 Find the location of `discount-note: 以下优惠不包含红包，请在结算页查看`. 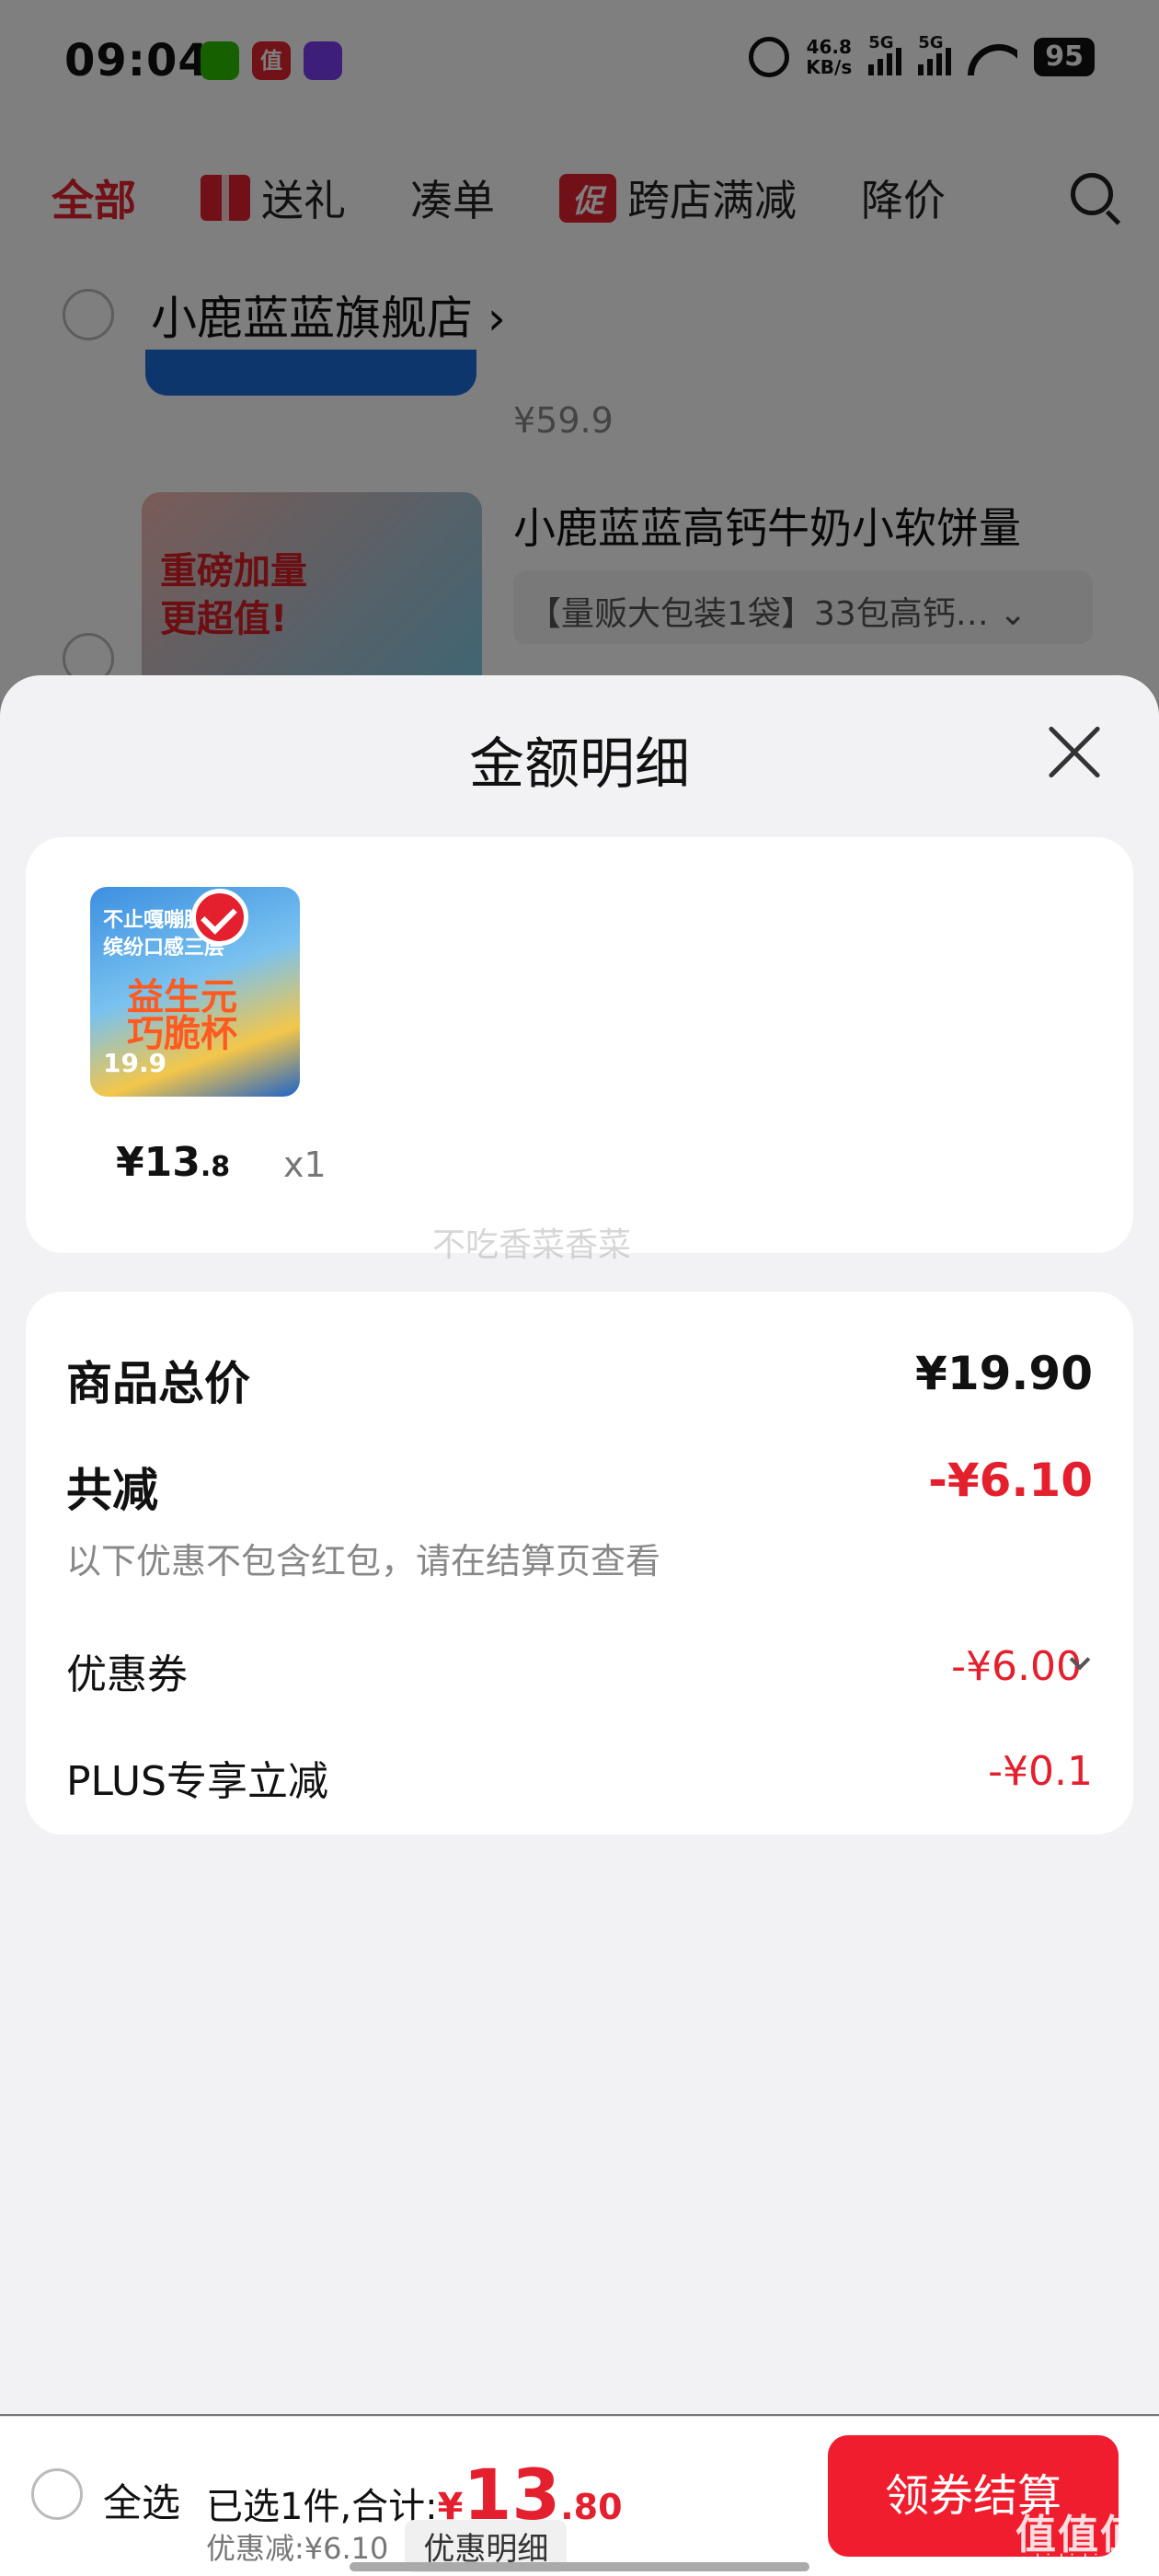

discount-note: 以下优惠不包含红包，请在结算页查看 is located at coordinates (363, 1561).